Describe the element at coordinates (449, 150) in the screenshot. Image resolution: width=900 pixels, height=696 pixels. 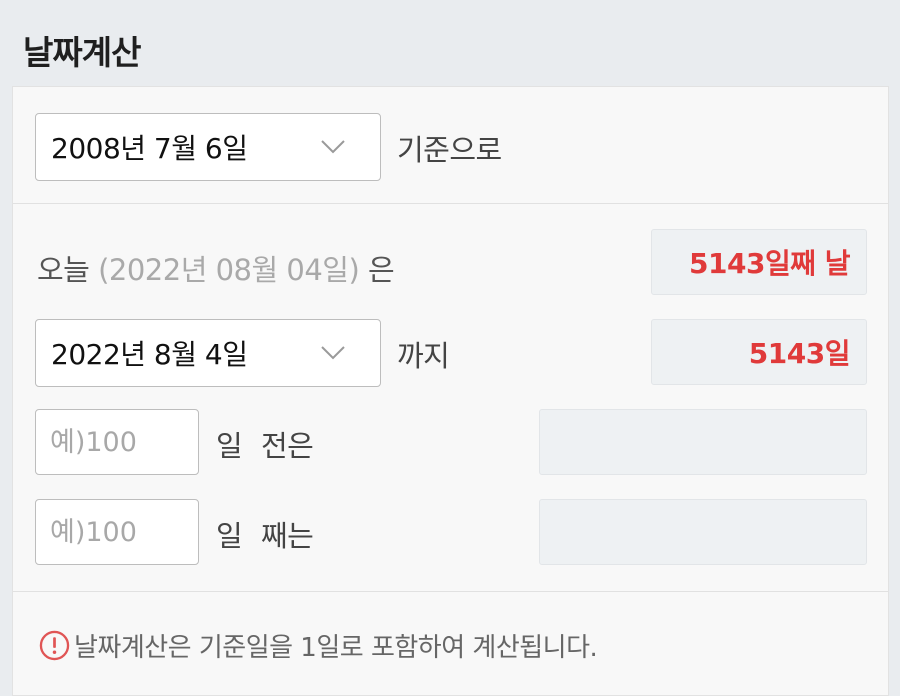
I see `base-suffix-label: 기준으로` at that location.